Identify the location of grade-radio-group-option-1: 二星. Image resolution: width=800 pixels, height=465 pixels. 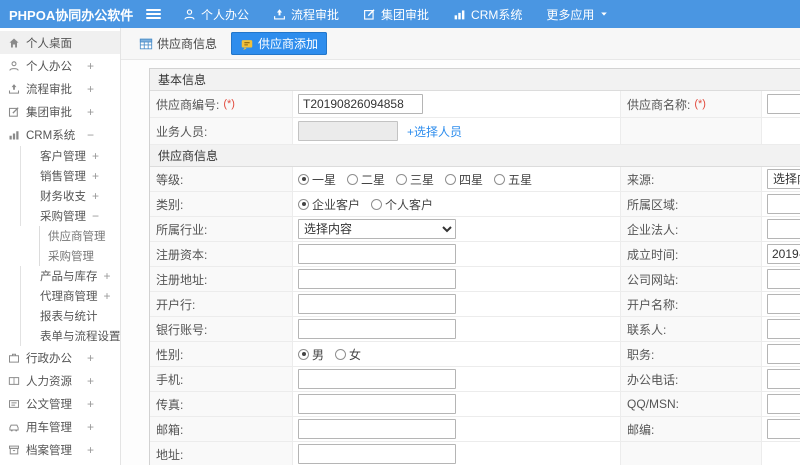
(366, 179).